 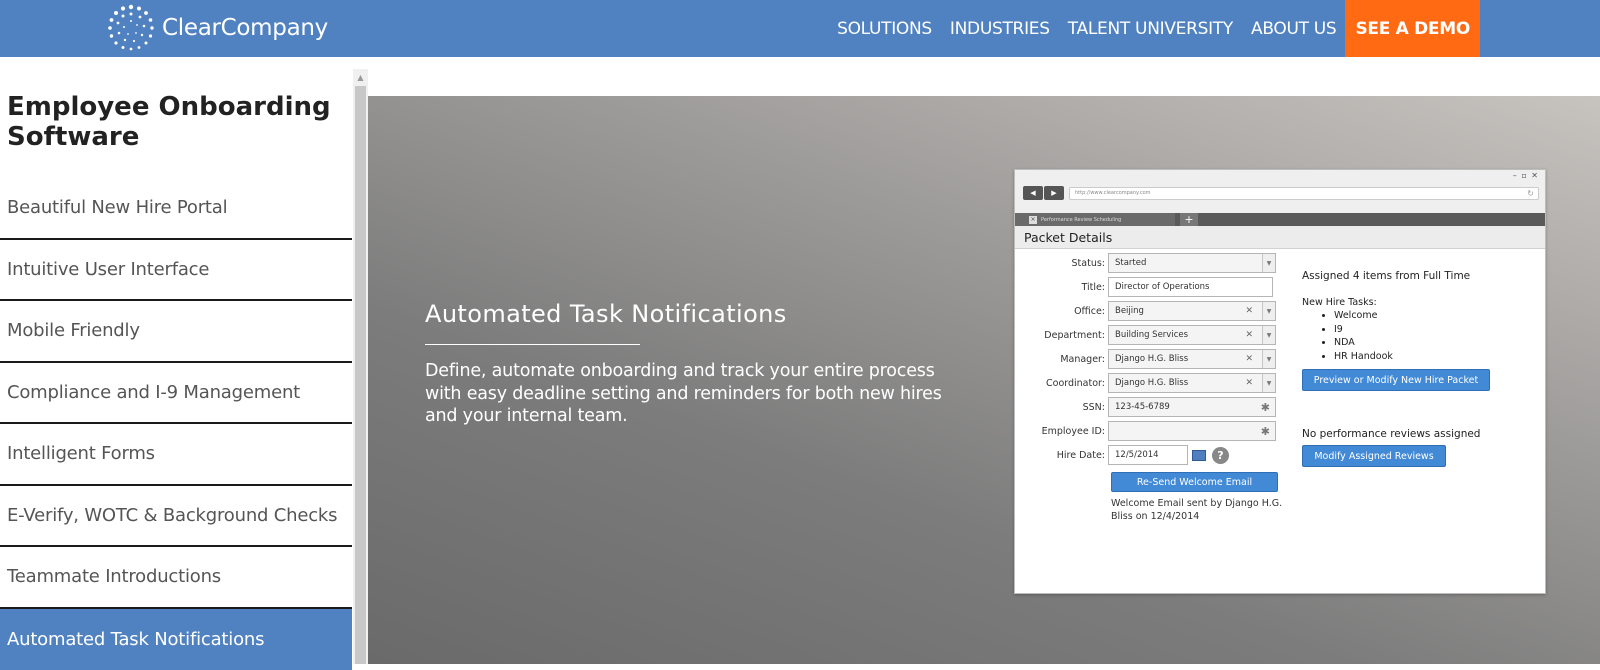 I want to click on office-select: Beijing ✕ ▼, so click(x=1192, y=311).